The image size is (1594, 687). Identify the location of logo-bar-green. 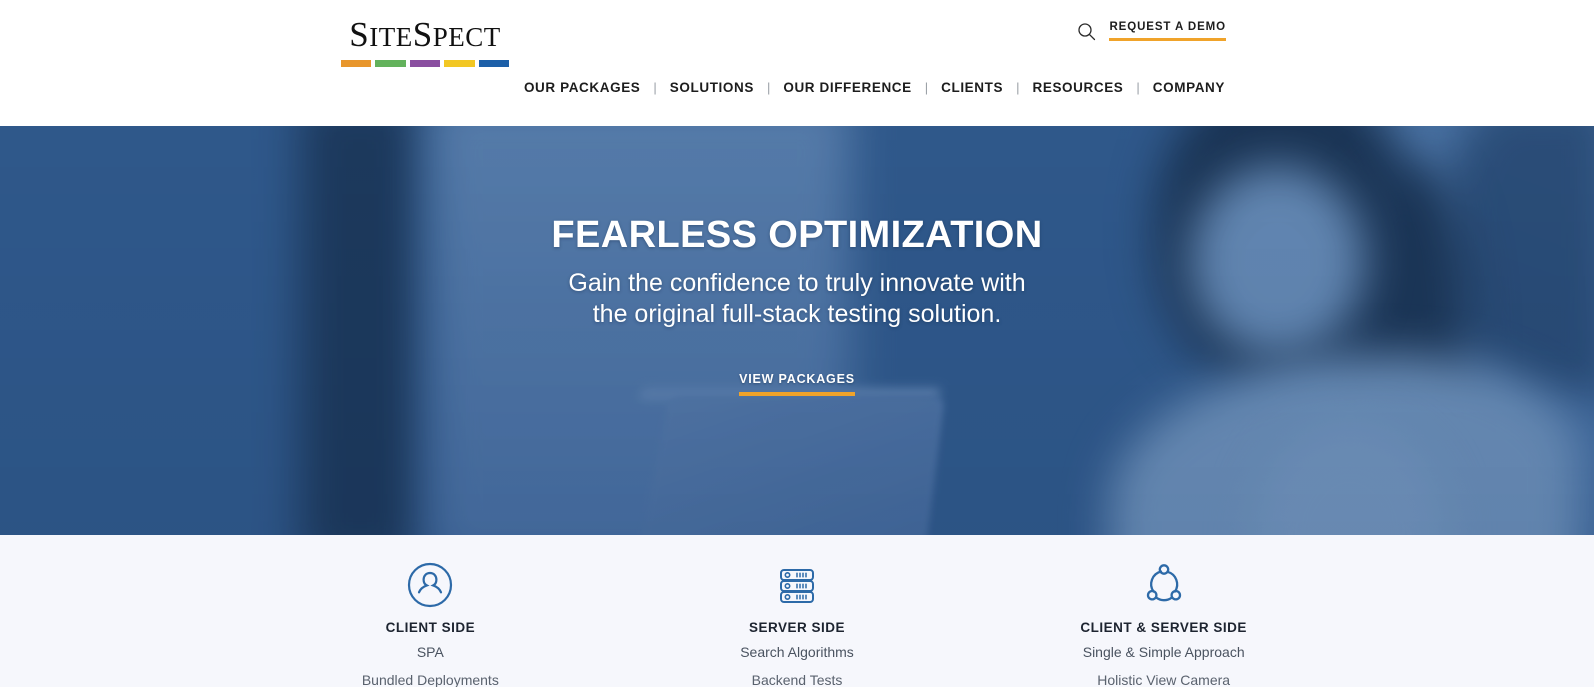
(390, 63).